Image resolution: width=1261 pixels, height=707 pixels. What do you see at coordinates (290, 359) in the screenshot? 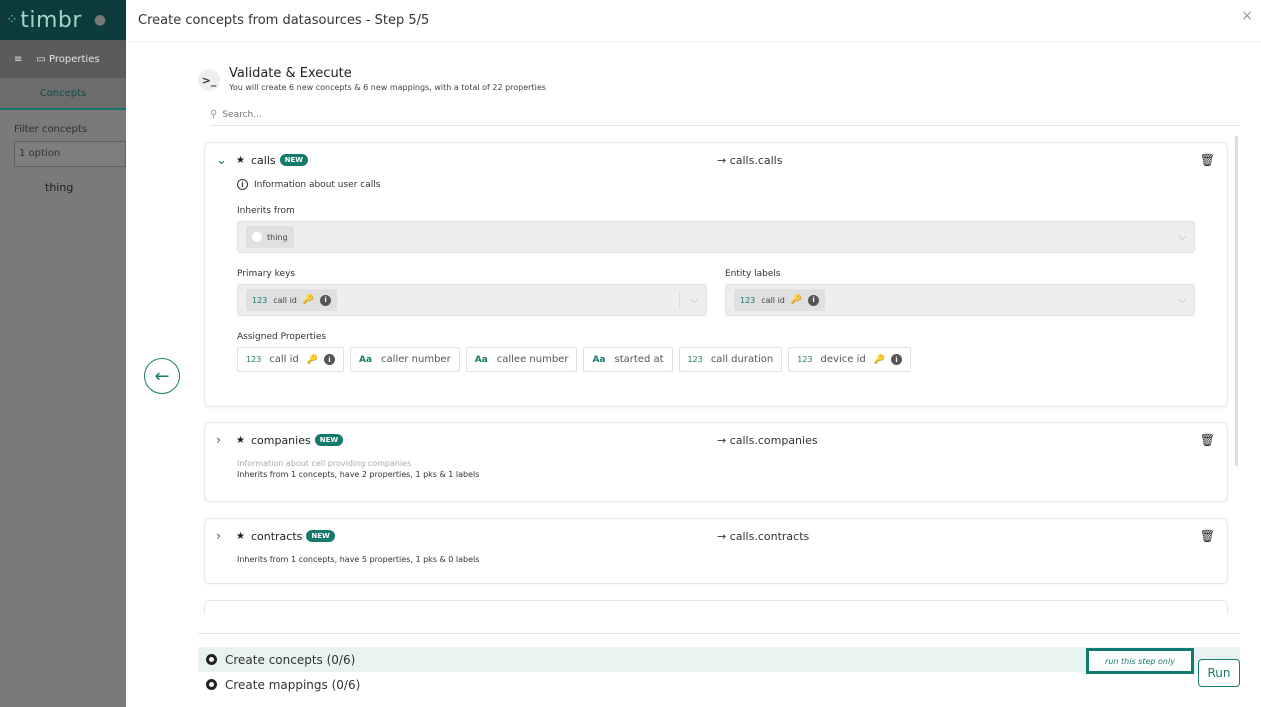
I see `property-chip: 123 call id 🔑 i` at bounding box center [290, 359].